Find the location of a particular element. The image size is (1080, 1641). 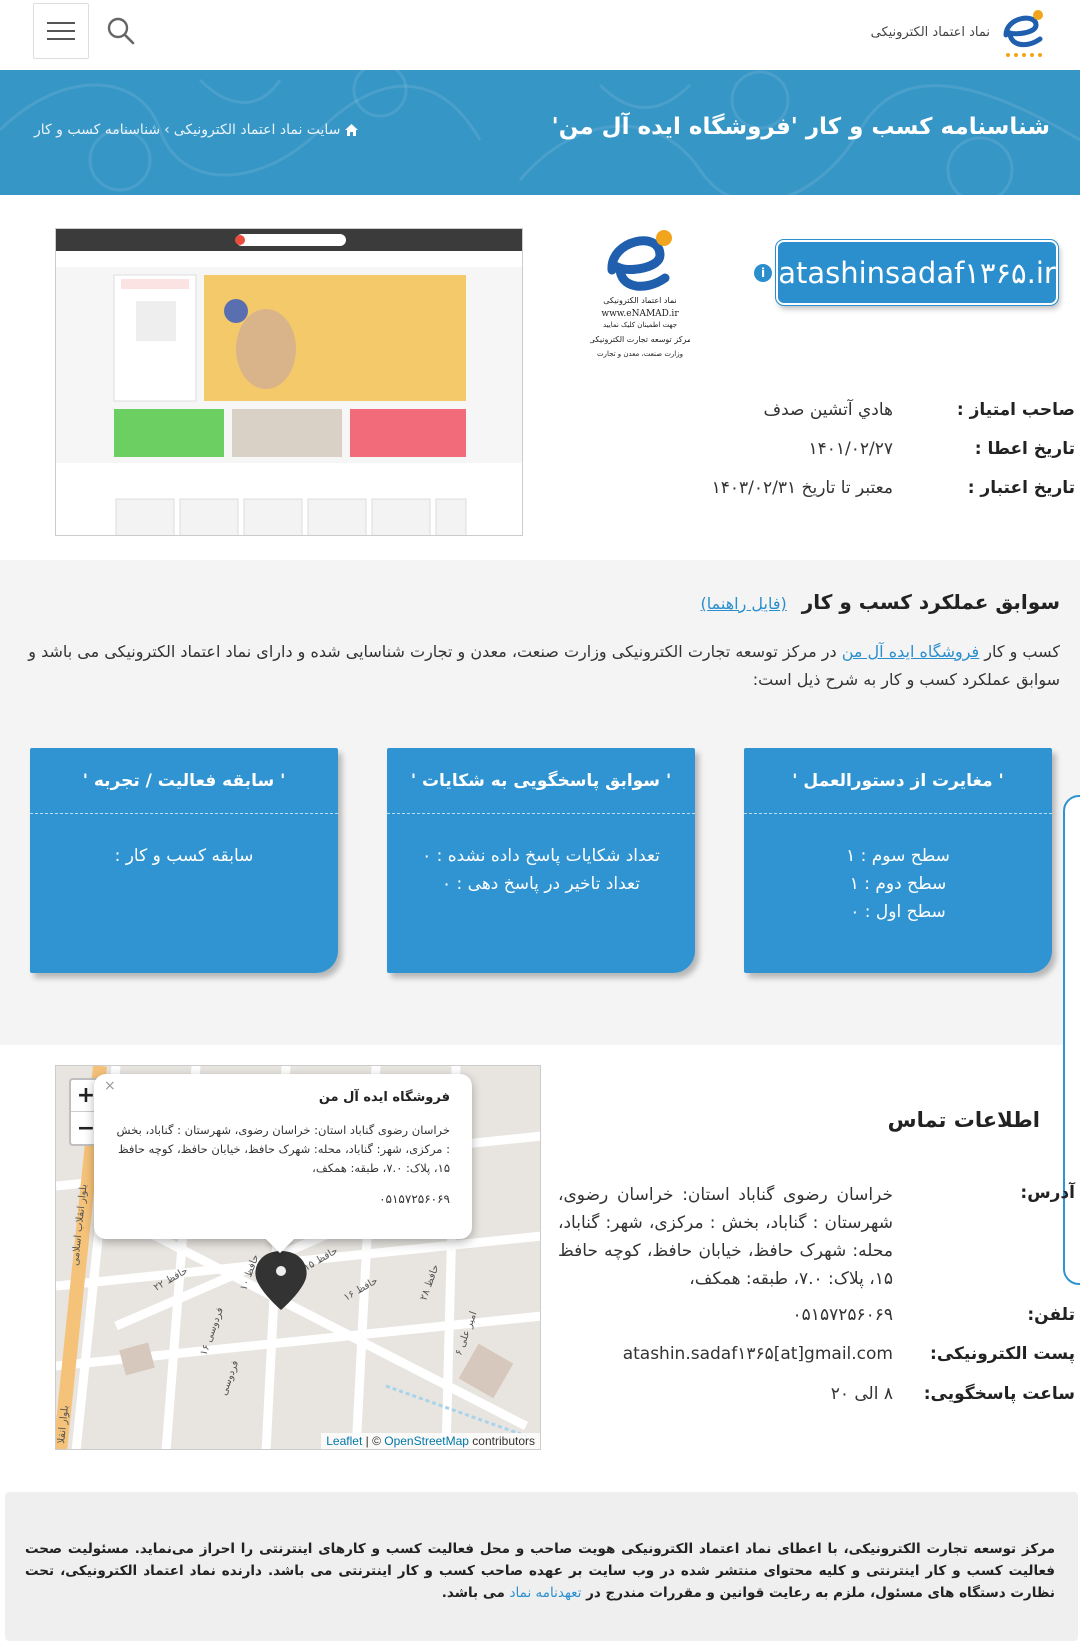

card-line: سطح دوم : ۱ is located at coordinates (898, 884).